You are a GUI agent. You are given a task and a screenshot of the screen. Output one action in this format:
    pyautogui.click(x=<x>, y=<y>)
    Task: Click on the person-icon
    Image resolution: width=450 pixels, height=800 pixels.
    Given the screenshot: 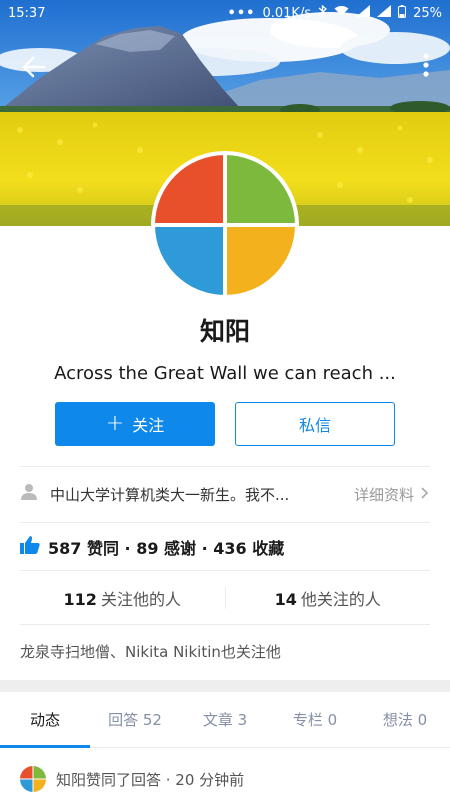 What is the action you would take?
    pyautogui.click(x=29, y=494)
    